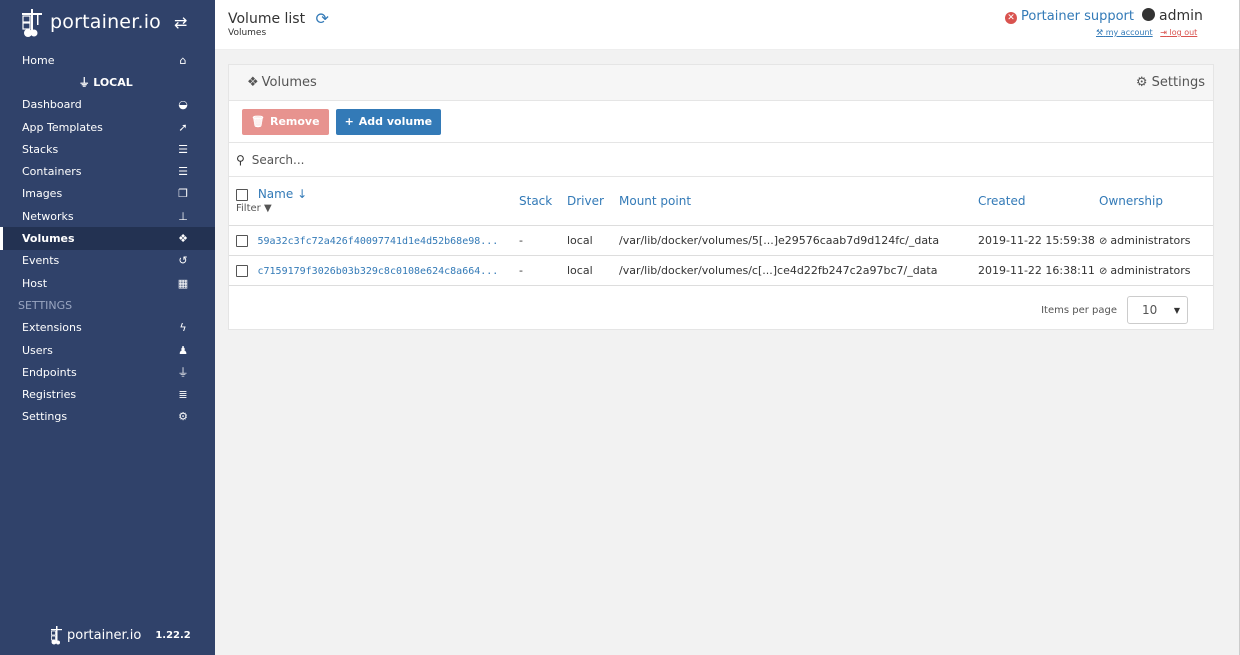 The width and height of the screenshot is (1240, 655). I want to click on sidebar-item-endpoints: Endpoints ⏚, so click(107, 372).